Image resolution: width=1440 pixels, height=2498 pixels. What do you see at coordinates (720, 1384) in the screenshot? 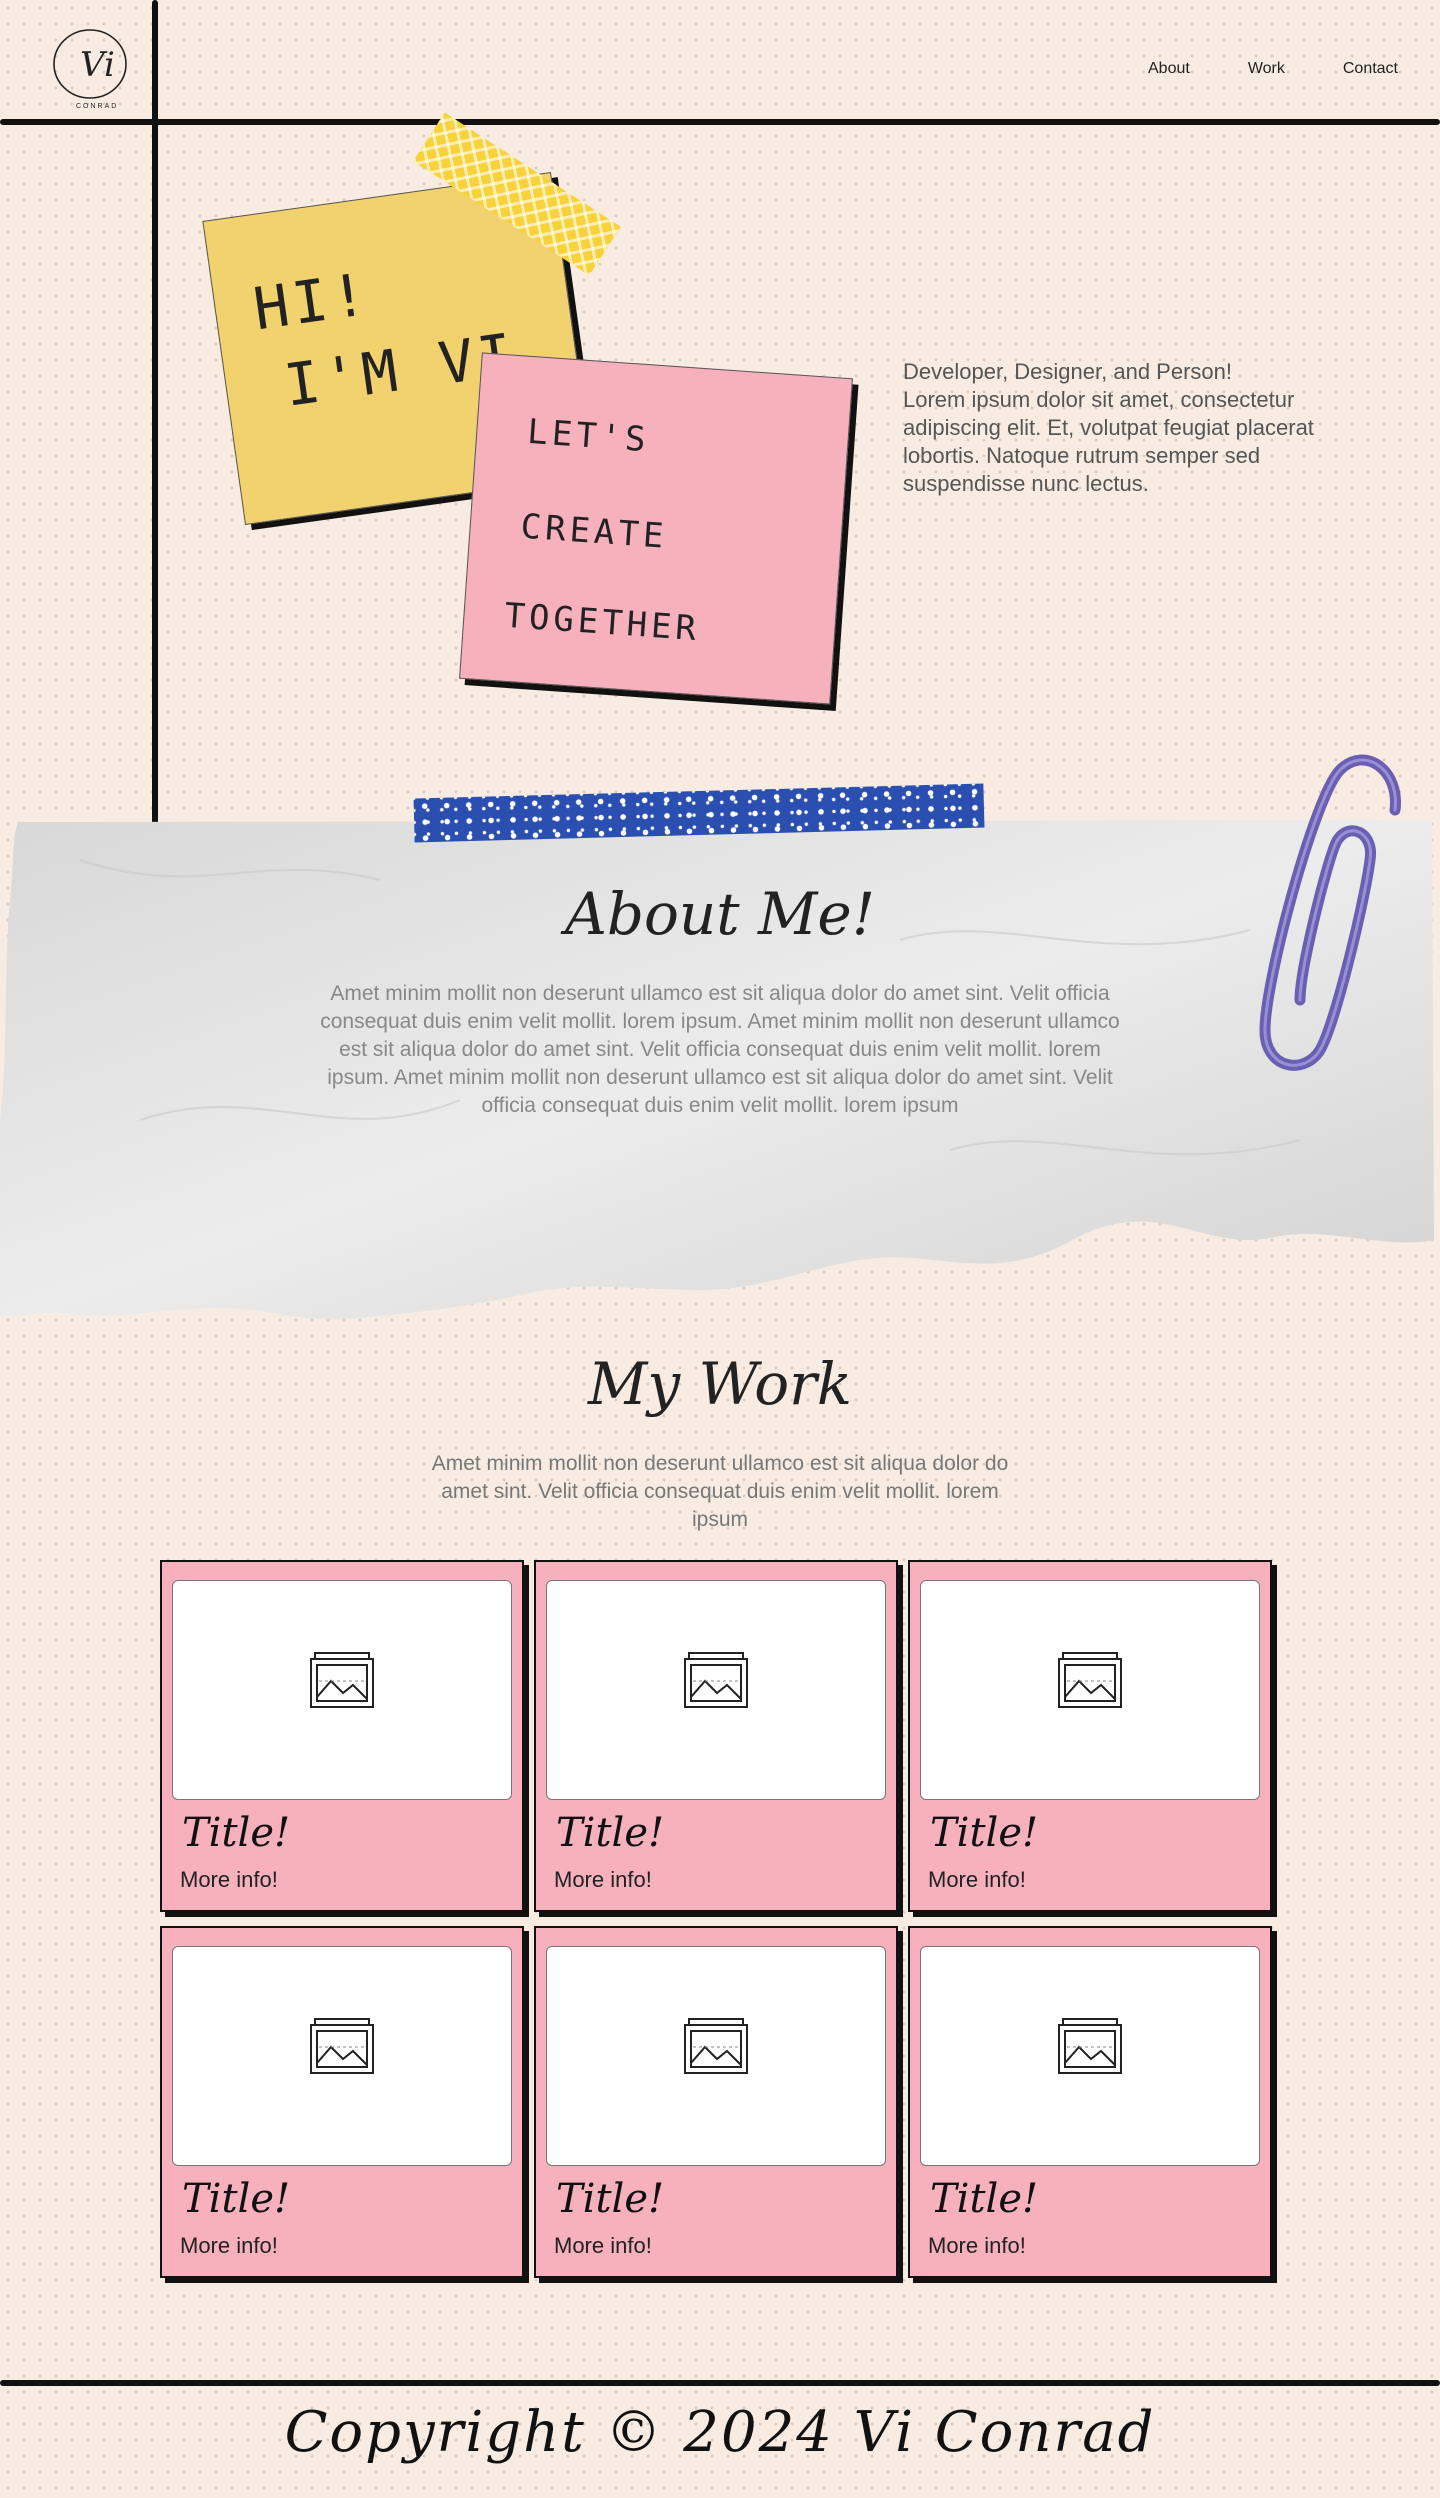
I see `work-title: My Work` at bounding box center [720, 1384].